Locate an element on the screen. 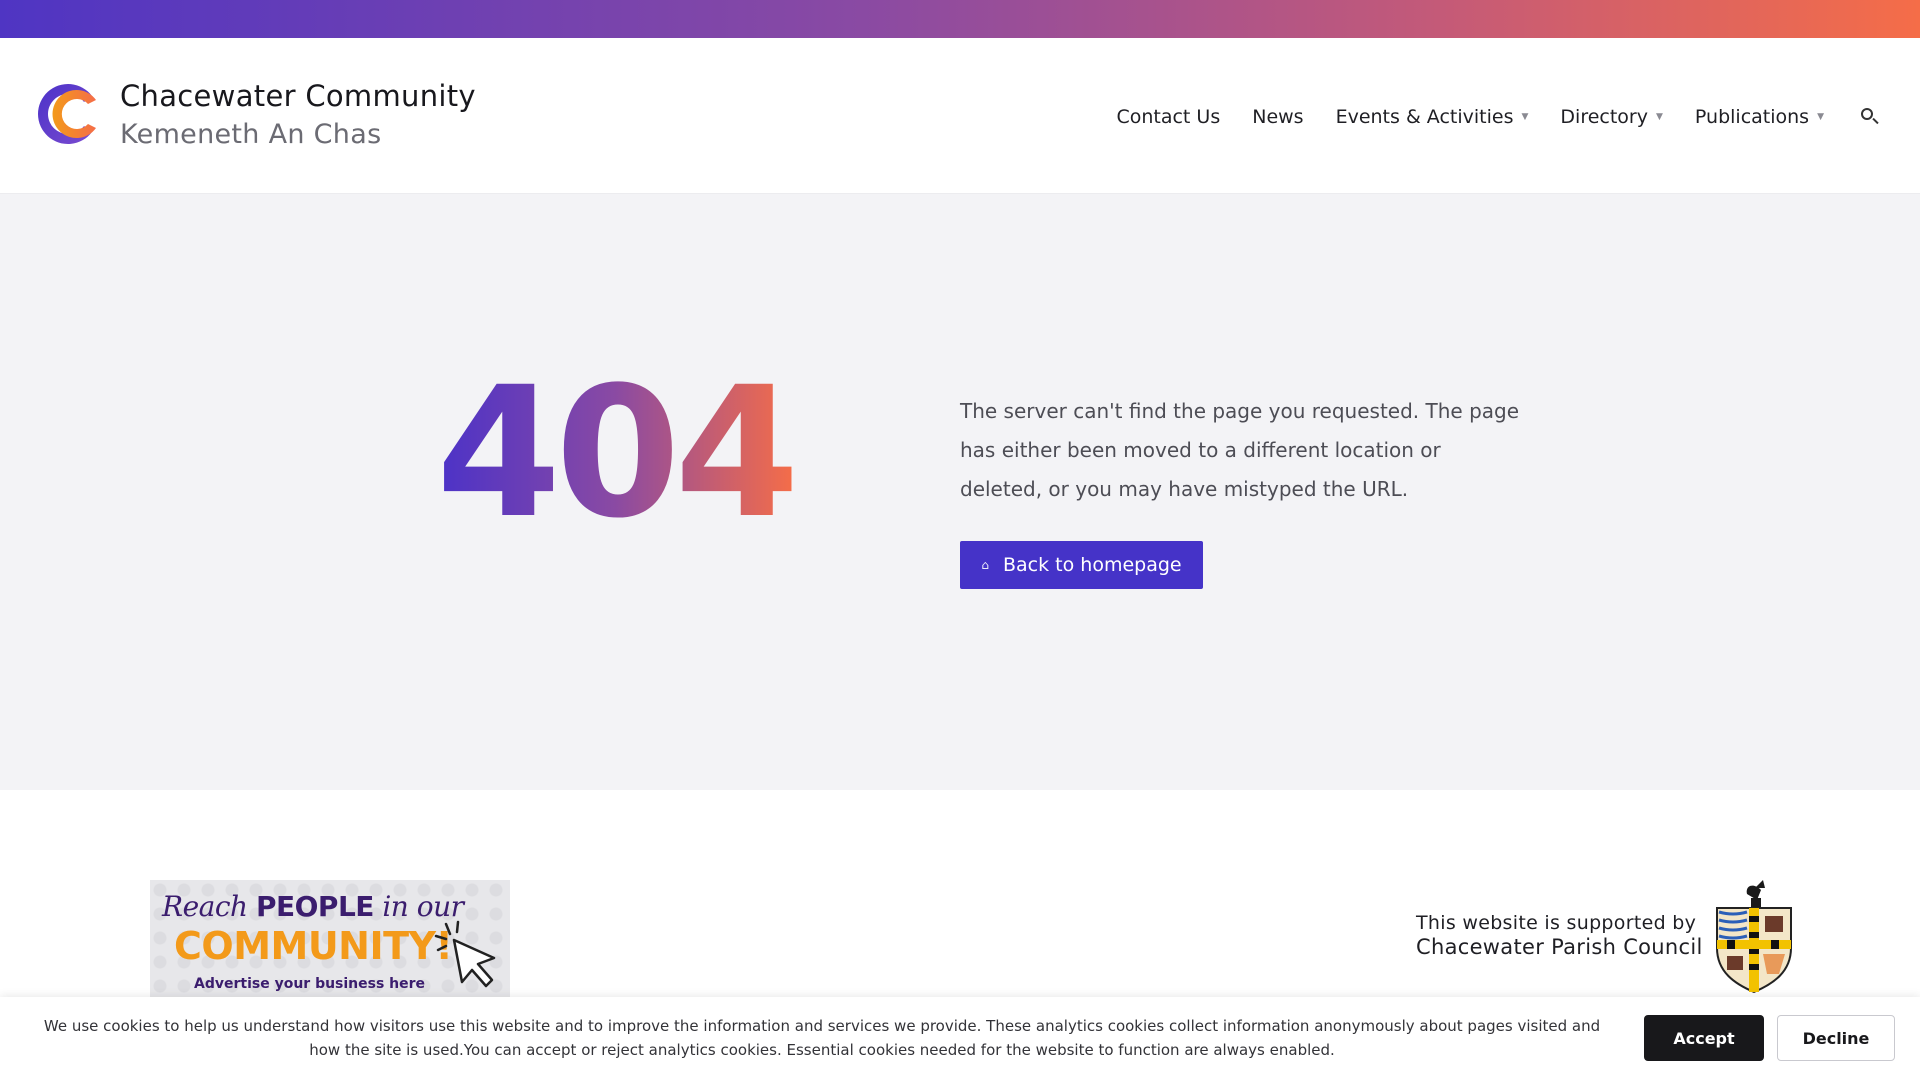 The width and height of the screenshot is (1920, 1080). nav-label: Directory is located at coordinates (1604, 117).